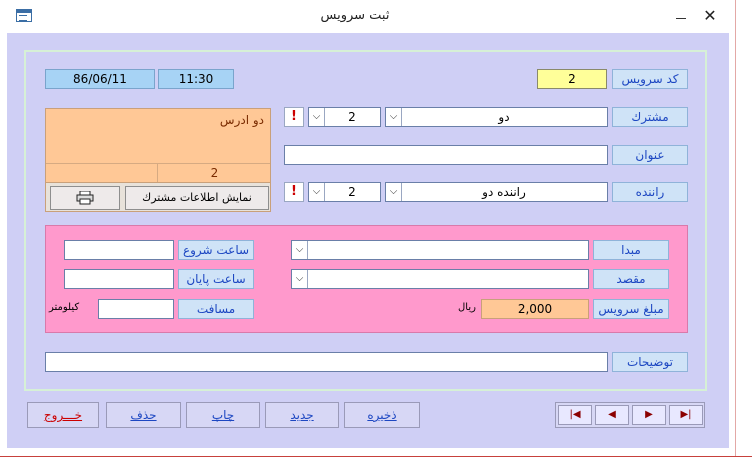 The height and width of the screenshot is (467, 752). Describe the element at coordinates (631, 309) in the screenshot. I see `service-amount-label: مبلغ سرويس` at that location.